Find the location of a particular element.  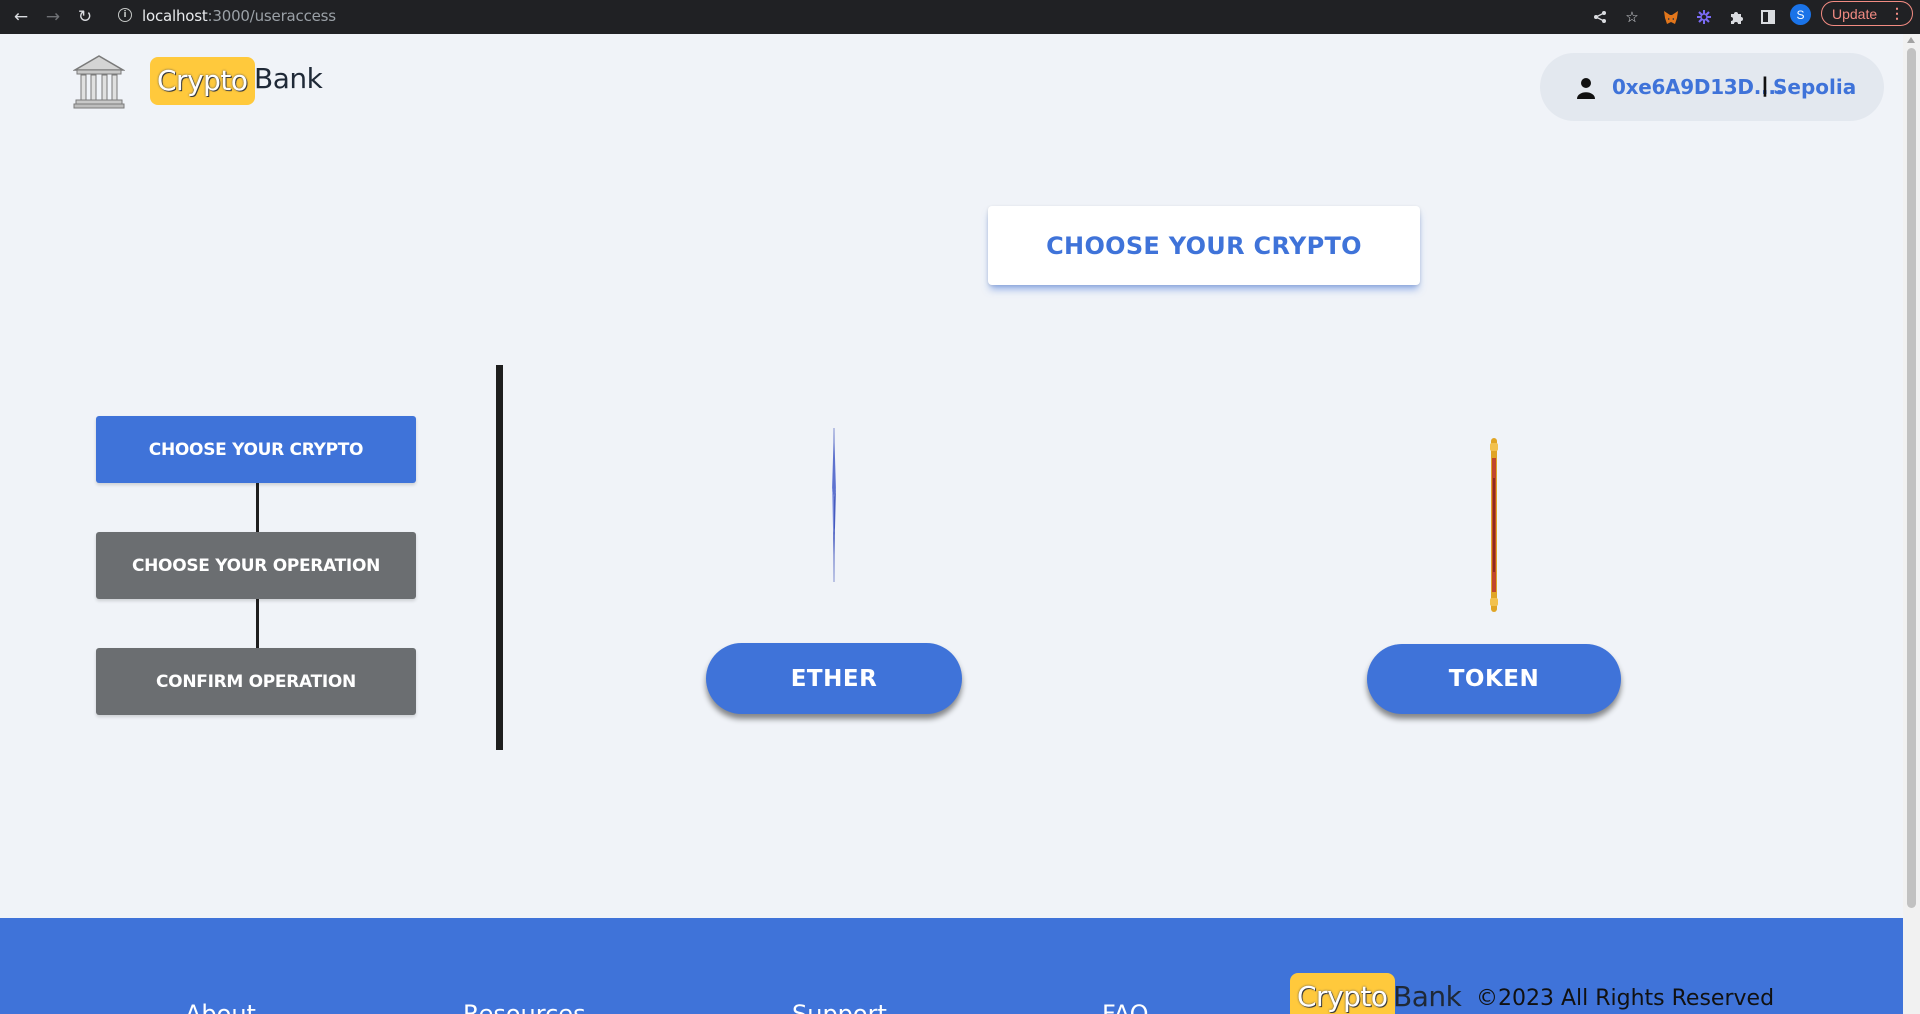

url-host: localhost is located at coordinates (175, 16).